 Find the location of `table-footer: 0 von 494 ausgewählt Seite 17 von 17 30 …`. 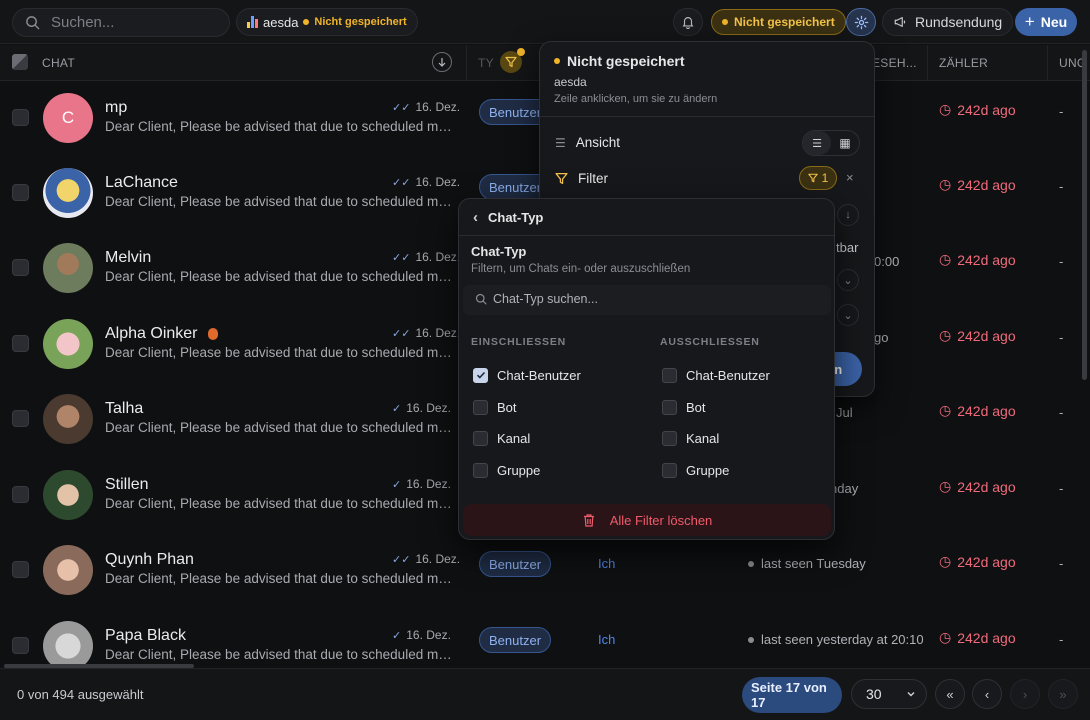

table-footer: 0 von 494 ausgewählt Seite 17 von 17 30 … is located at coordinates (545, 694).